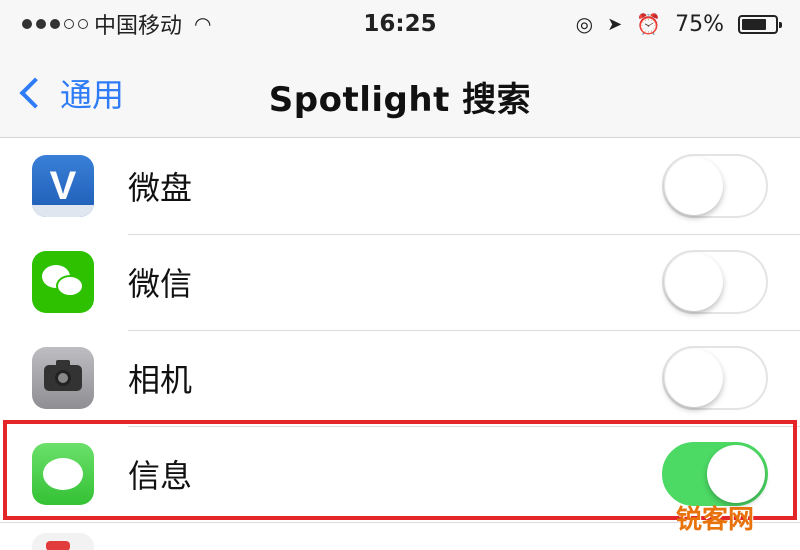 The width and height of the screenshot is (800, 550). What do you see at coordinates (92, 95) in the screenshot?
I see `back-label: 通用` at bounding box center [92, 95].